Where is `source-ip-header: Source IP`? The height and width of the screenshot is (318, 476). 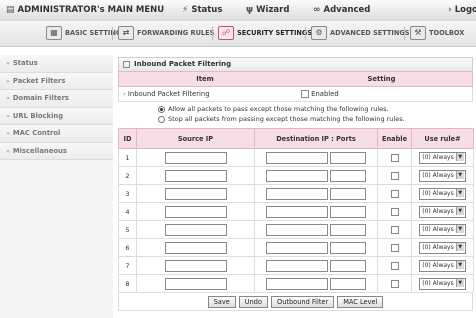 source-ip-header: Source IP is located at coordinates (195, 138).